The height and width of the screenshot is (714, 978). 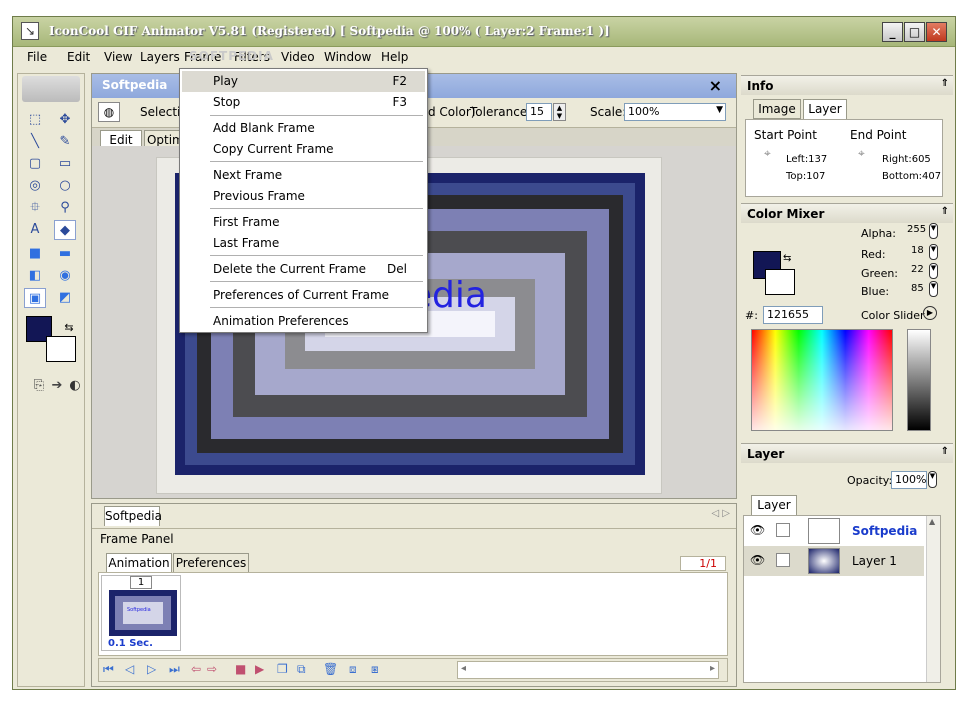 I want to click on menu-item-play: Play F2, so click(x=303, y=81).